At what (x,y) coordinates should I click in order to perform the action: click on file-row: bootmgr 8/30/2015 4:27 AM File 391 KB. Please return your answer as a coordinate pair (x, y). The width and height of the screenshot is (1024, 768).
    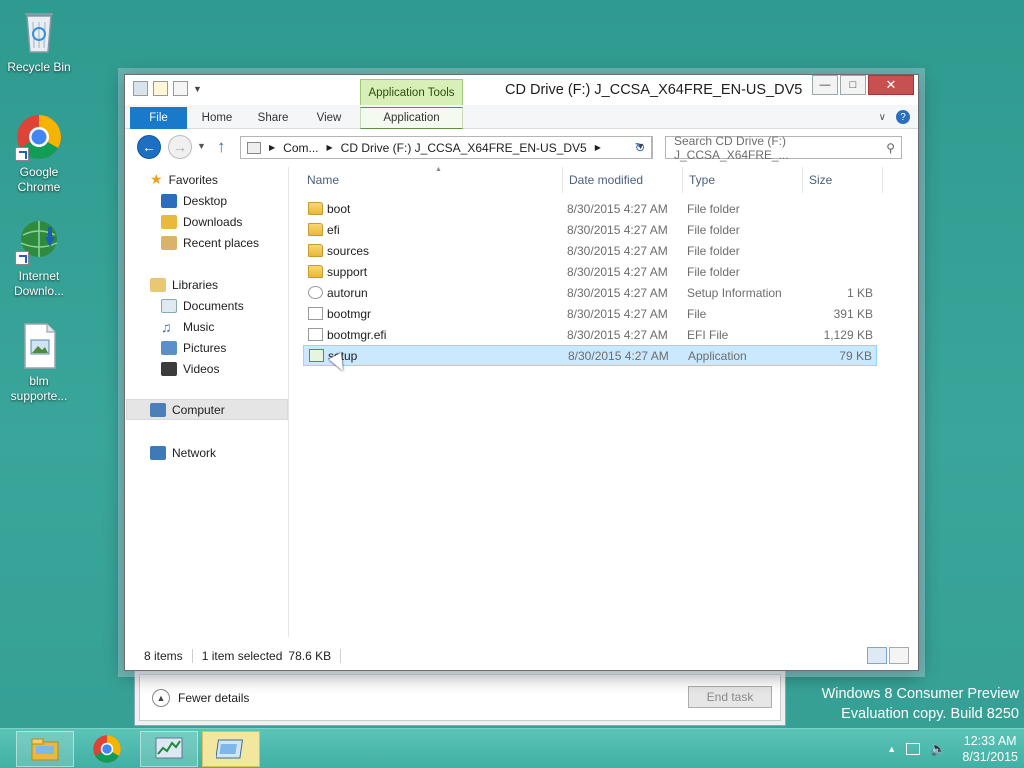
    Looking at the image, I should click on (590, 314).